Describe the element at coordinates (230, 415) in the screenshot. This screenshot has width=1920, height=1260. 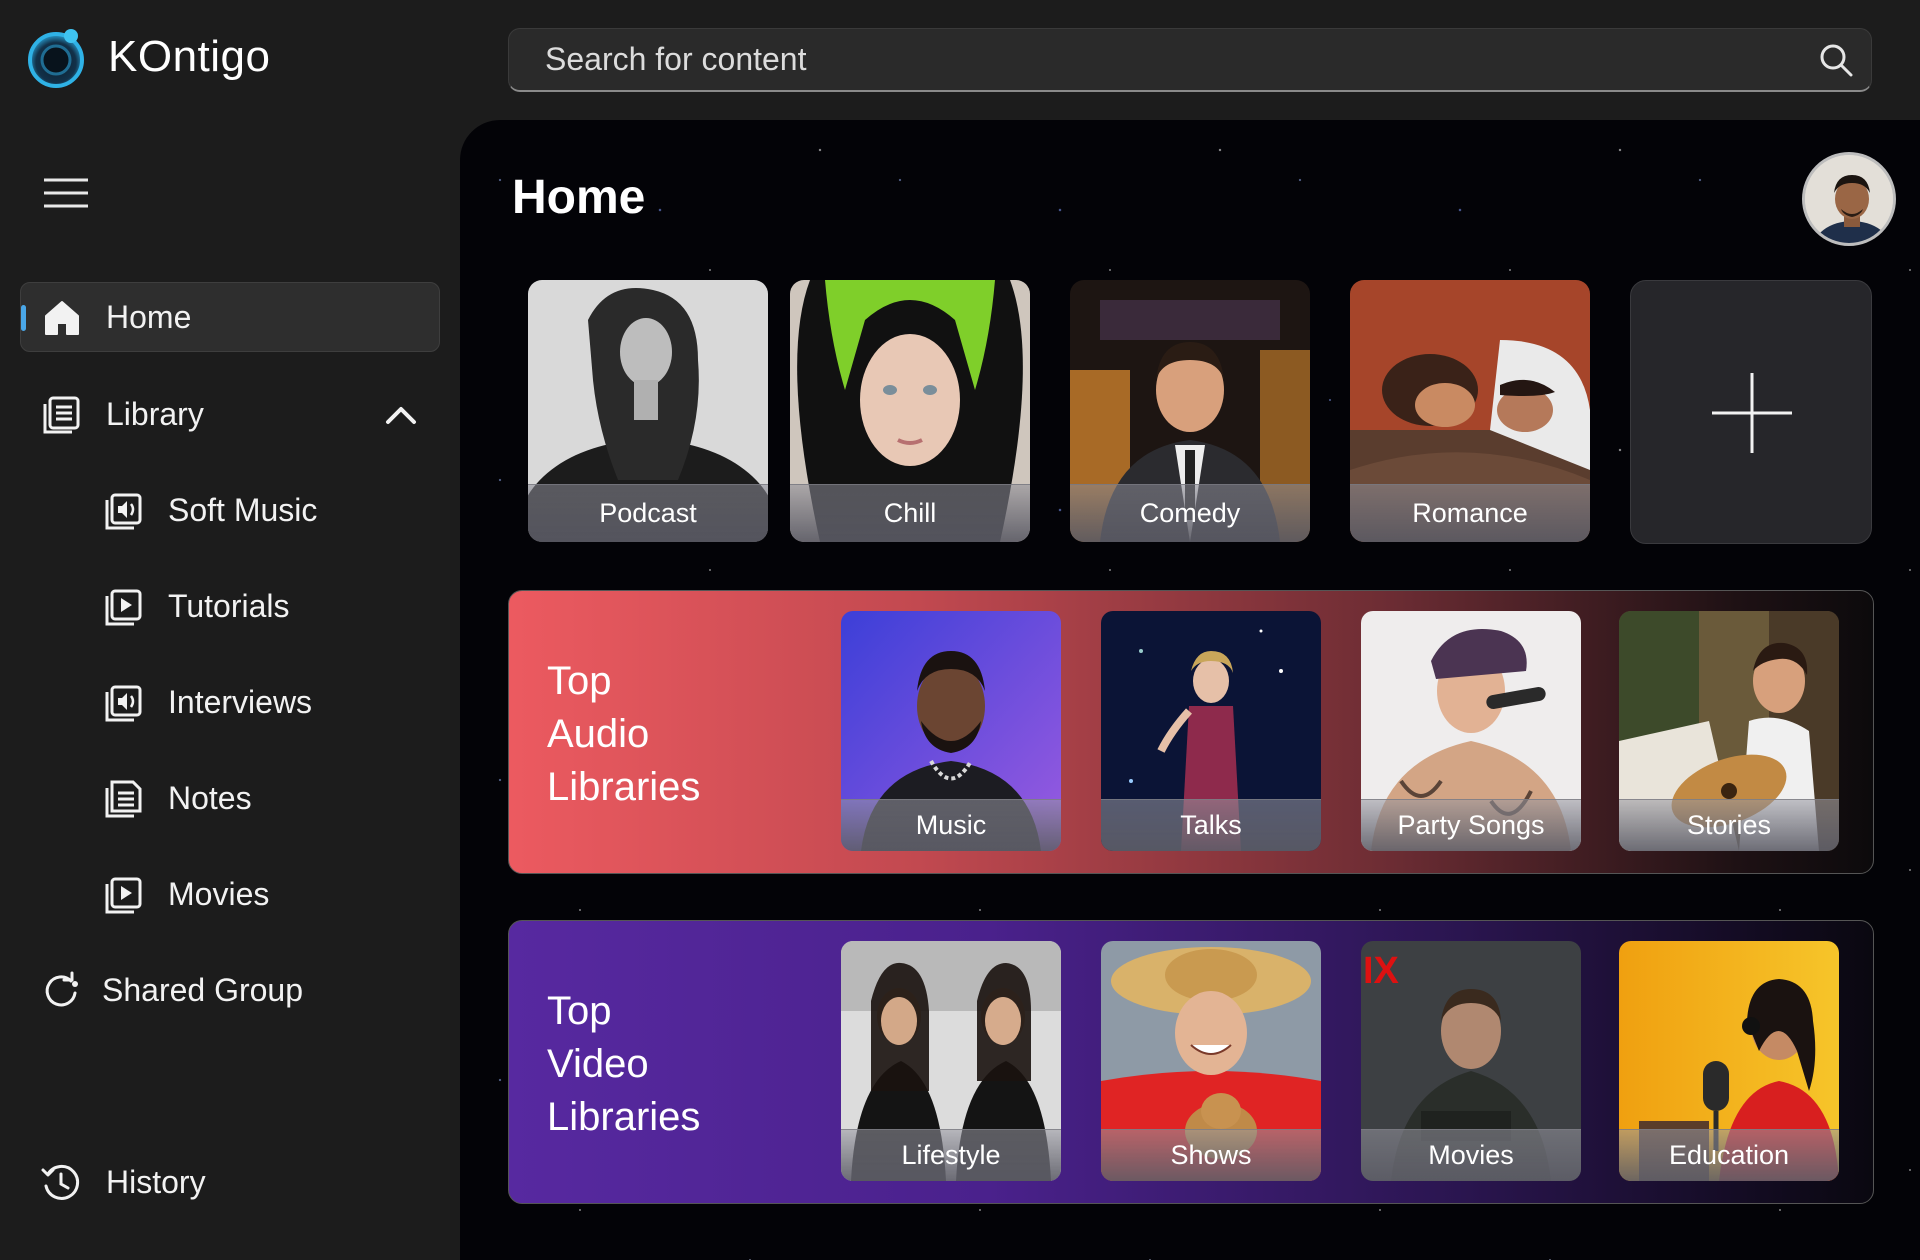
I see `sidebar-item-library: Library` at that location.